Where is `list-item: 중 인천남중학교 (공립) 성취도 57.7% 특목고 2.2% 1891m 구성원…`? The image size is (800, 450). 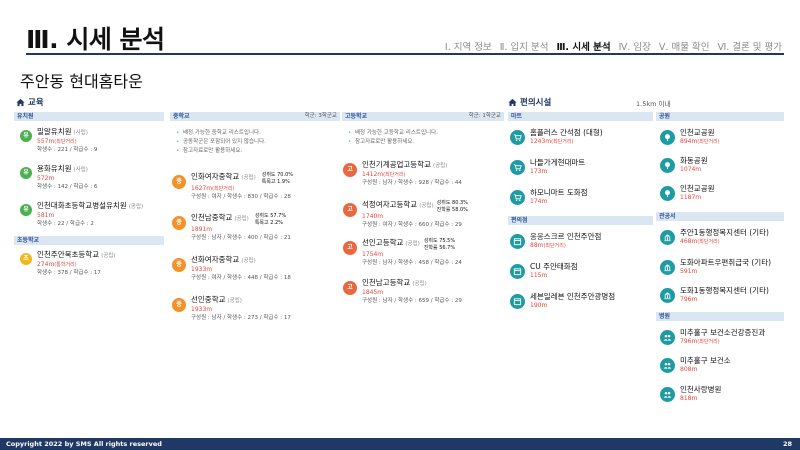 list-item: 중 인천남중학교 (공립) 성취도 57.7% 특목고 2.2% 1891m 구성원… is located at coordinates (231, 227).